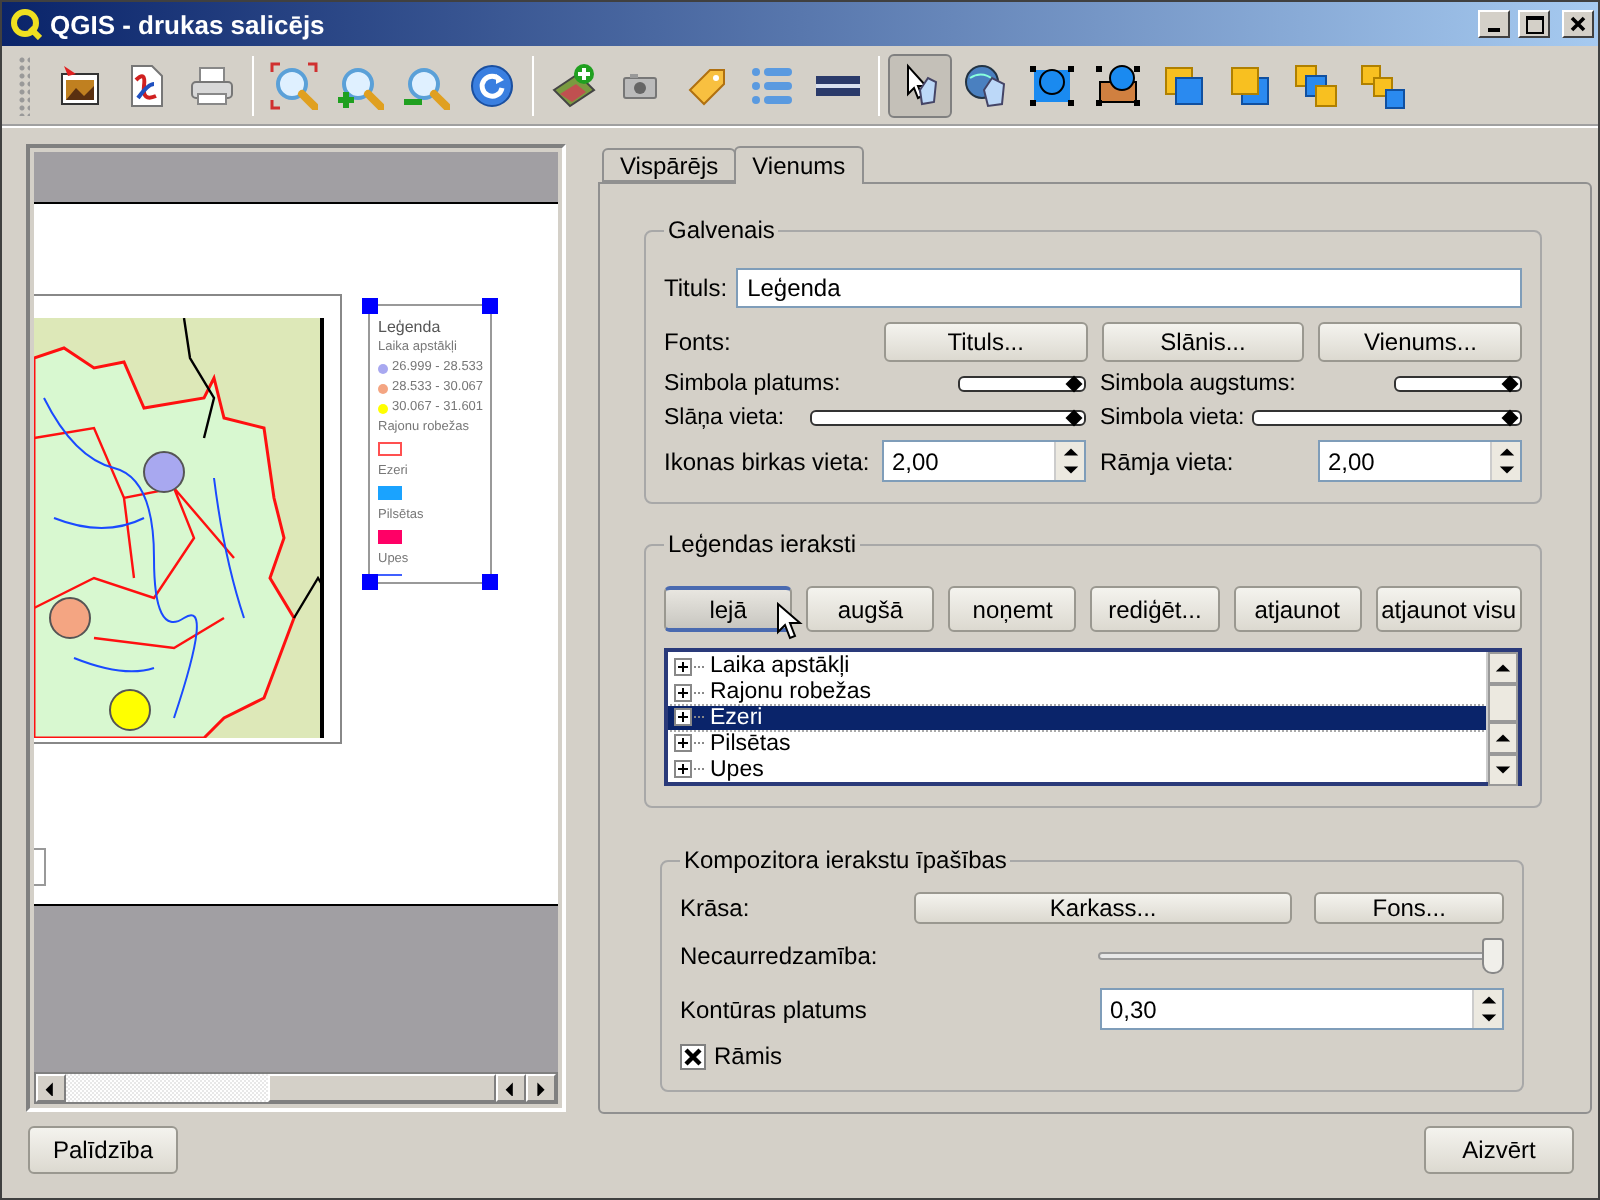  I want to click on field-label: Necaurredzamība:, so click(779, 956).